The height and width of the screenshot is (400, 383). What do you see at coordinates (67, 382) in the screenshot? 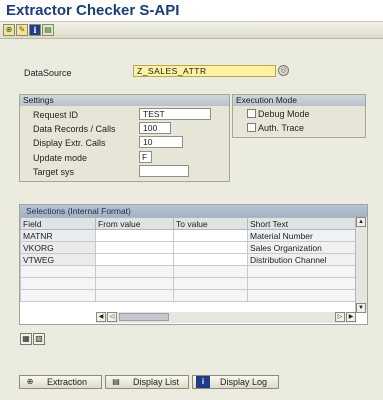
I see `extraction-label: Extraction` at bounding box center [67, 382].